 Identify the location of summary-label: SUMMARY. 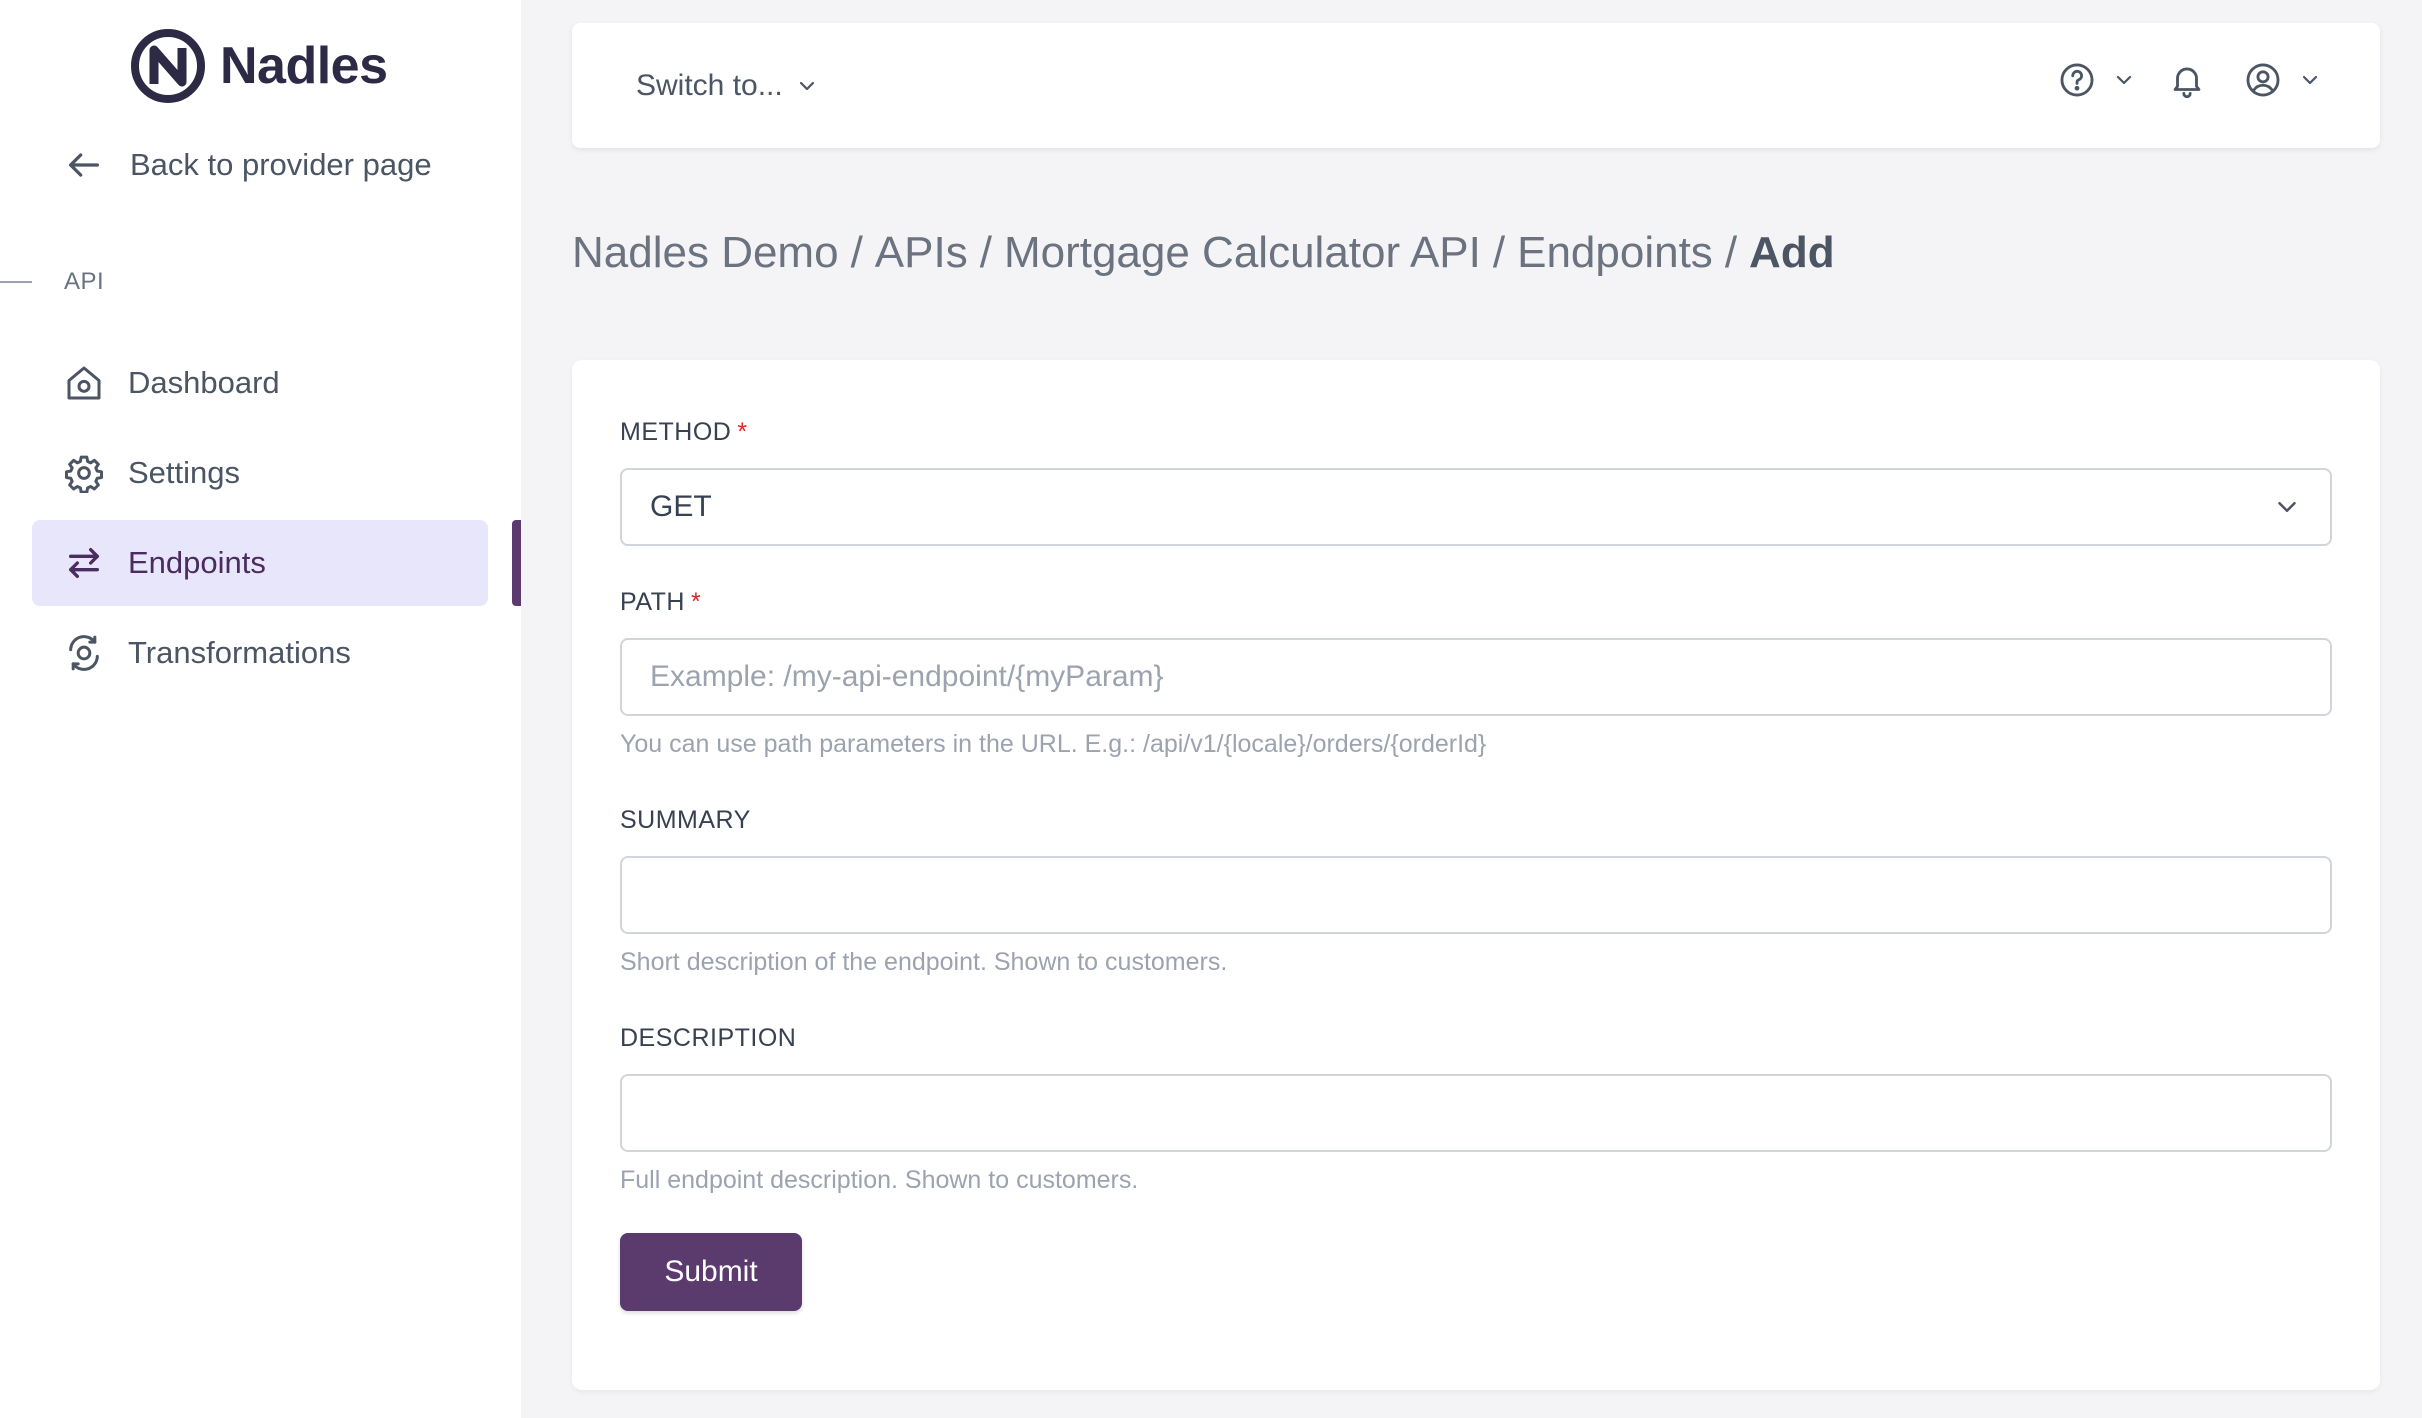
(685, 820).